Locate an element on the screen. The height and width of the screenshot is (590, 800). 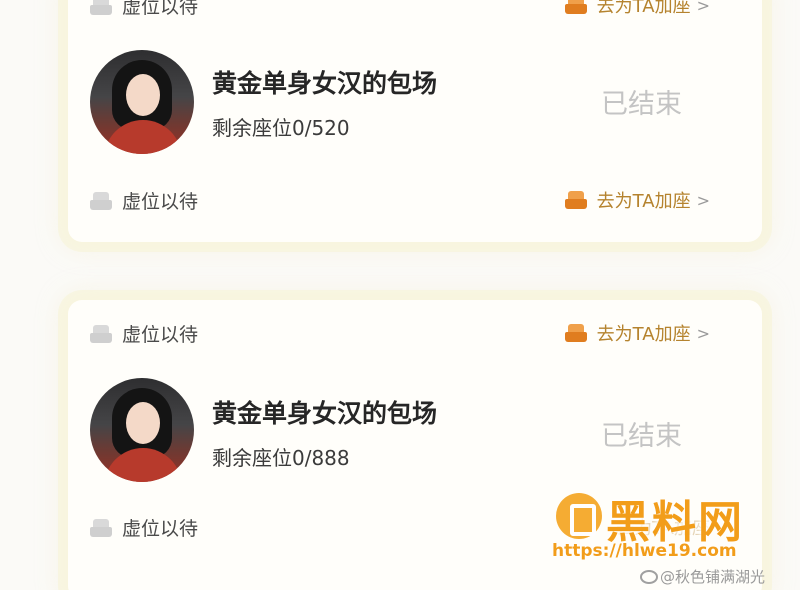
weibo-icon is located at coordinates (649, 576).